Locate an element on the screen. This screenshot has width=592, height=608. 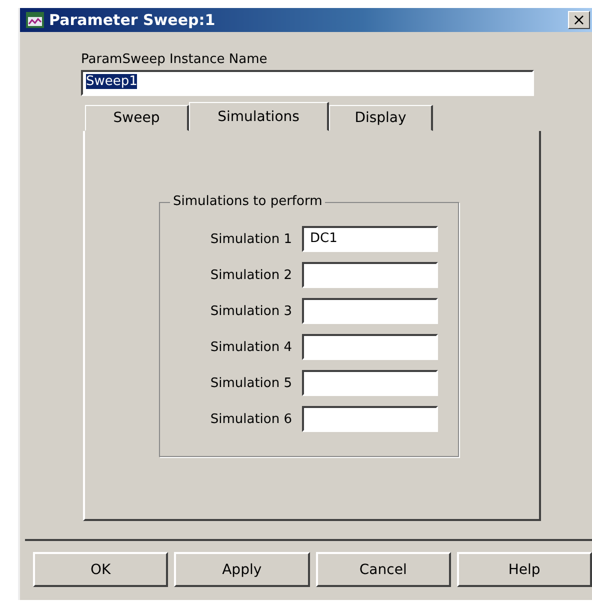
window-title: Parameter Sweep:1 is located at coordinates (132, 20).